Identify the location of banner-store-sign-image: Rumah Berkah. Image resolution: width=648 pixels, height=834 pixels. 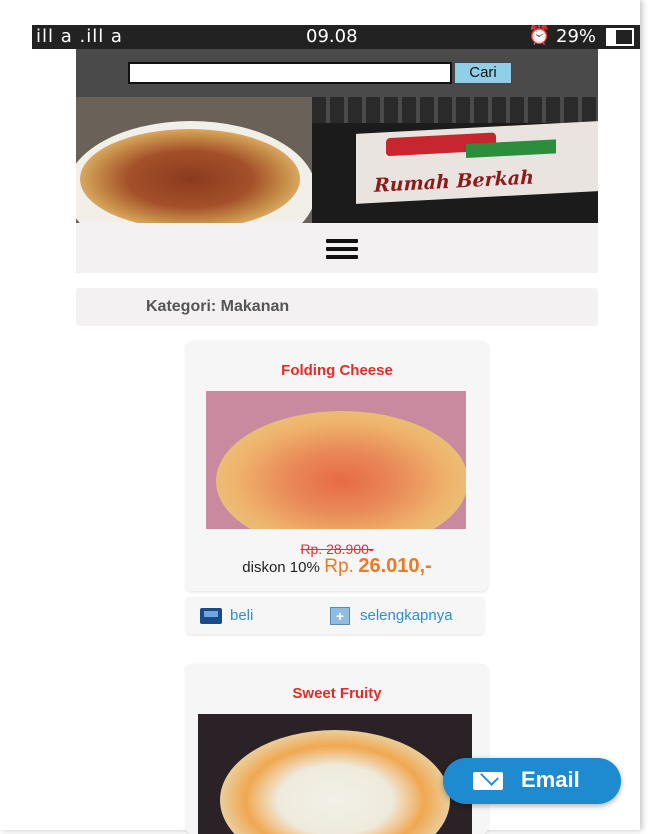
(455, 160).